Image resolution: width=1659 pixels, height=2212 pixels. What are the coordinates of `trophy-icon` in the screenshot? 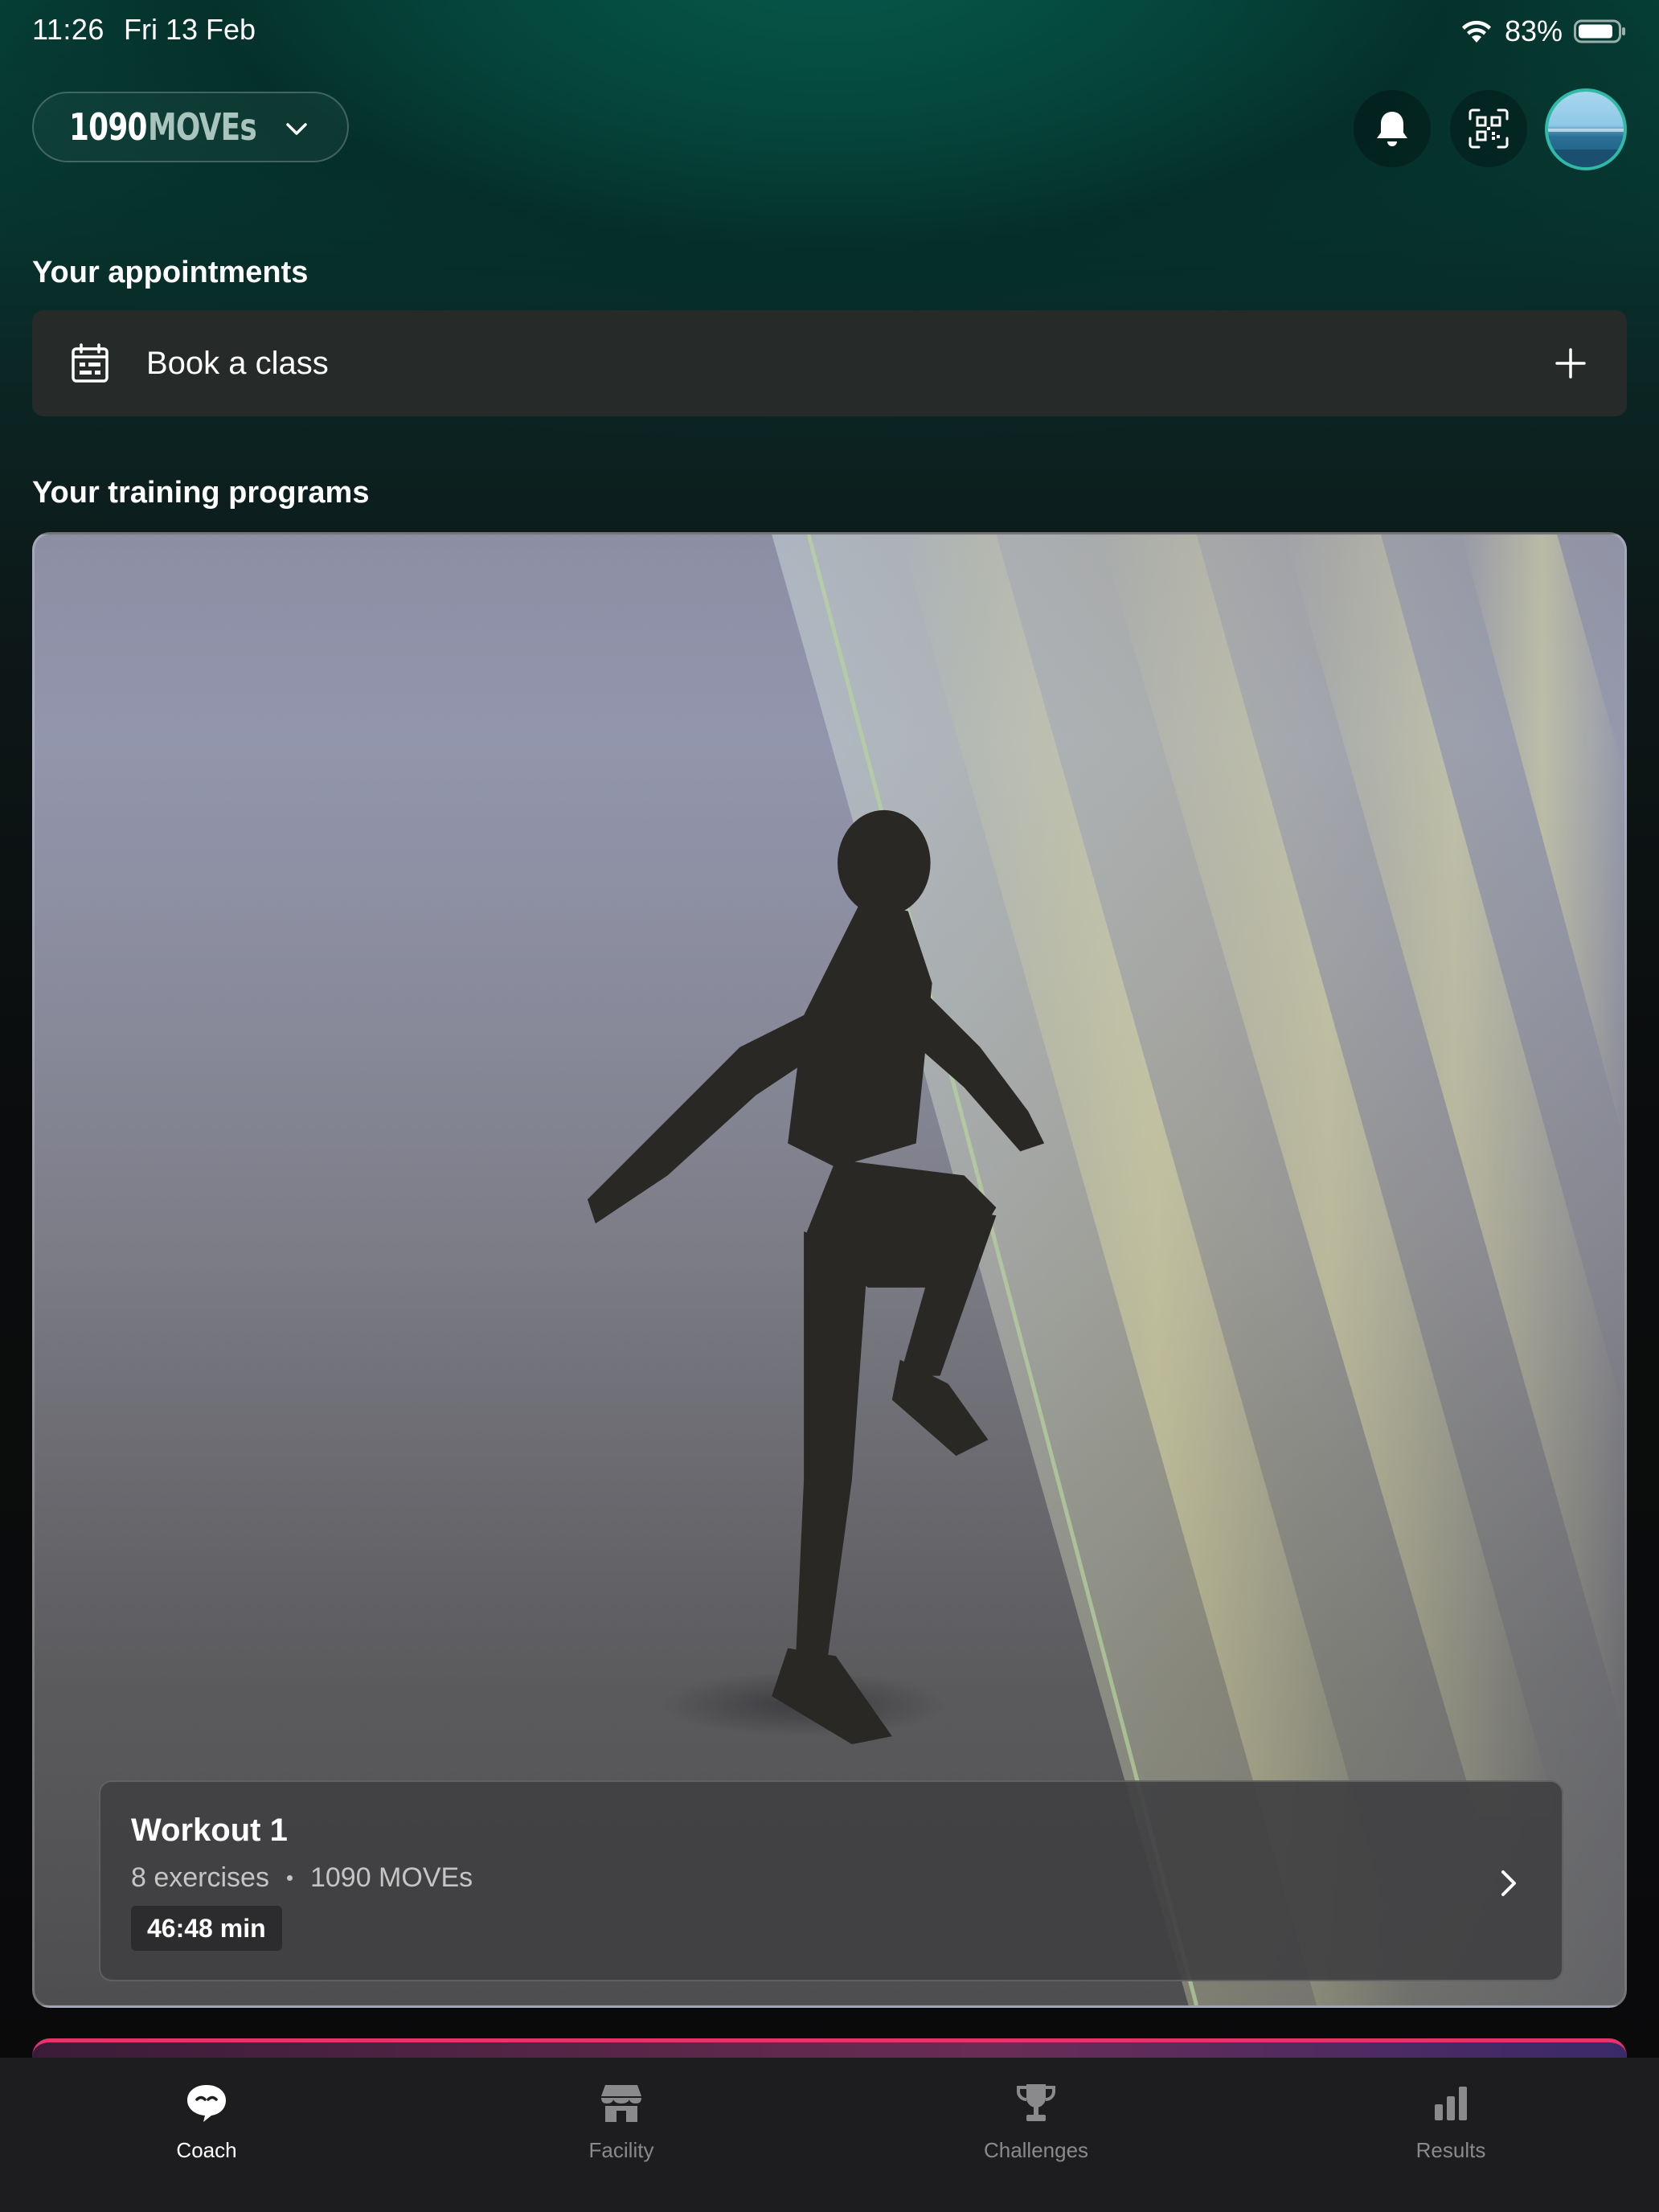 It's located at (1036, 2102).